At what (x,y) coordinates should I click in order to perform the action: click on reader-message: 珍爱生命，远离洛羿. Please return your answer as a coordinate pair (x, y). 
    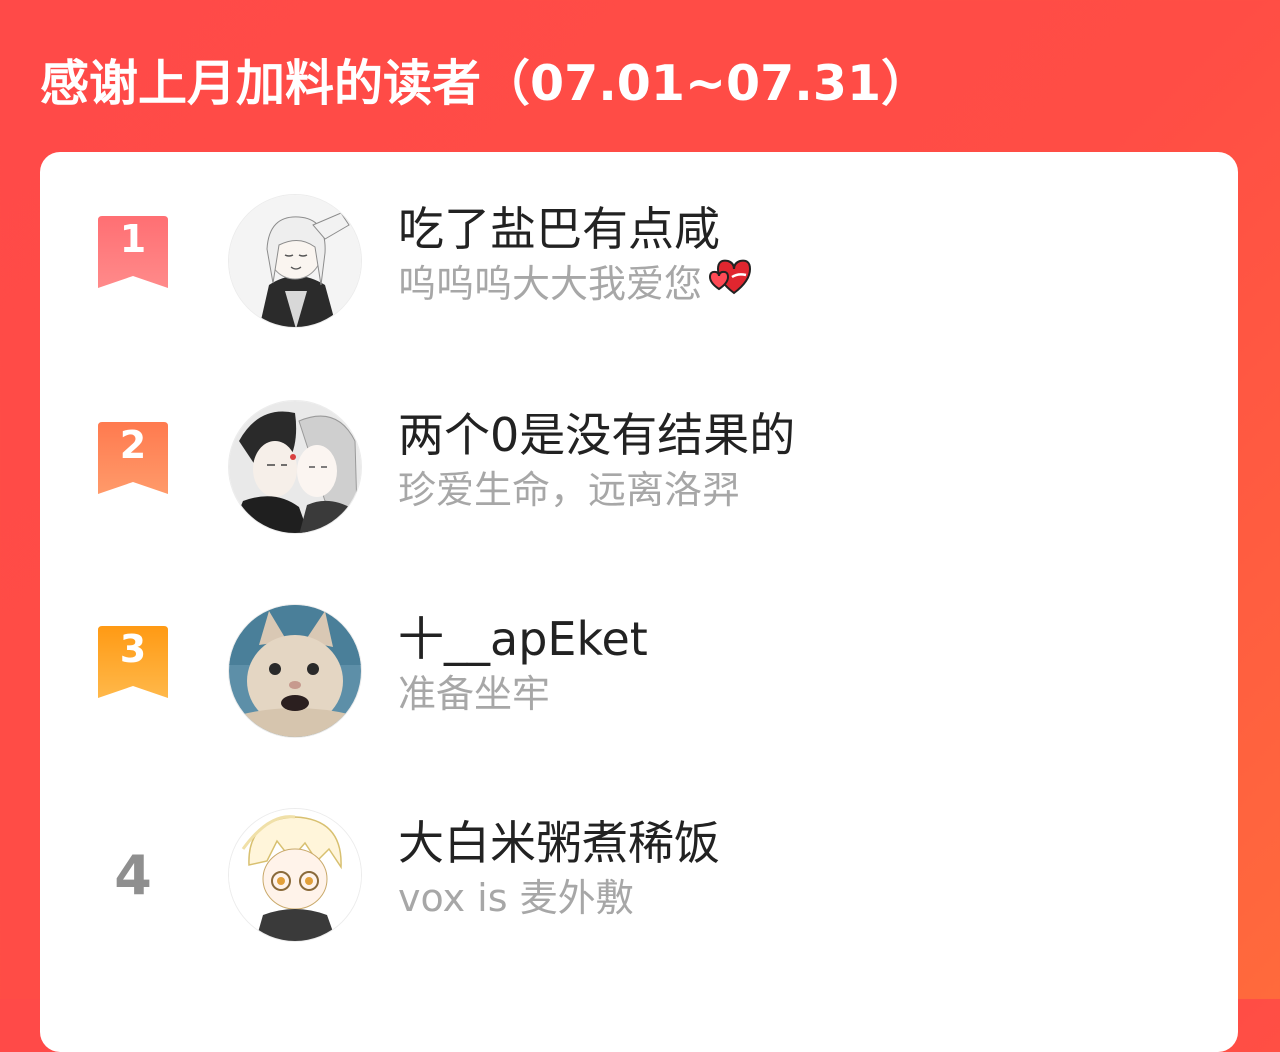
    Looking at the image, I should click on (569, 490).